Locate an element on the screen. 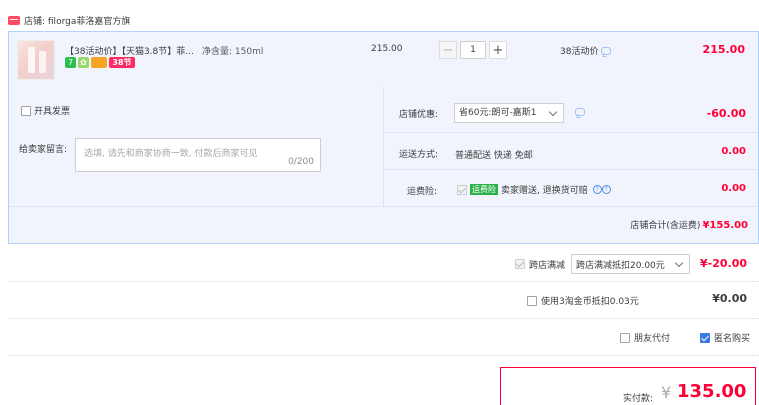 The image size is (759, 405). shop-total-amount: ¥155.00 is located at coordinates (725, 225).